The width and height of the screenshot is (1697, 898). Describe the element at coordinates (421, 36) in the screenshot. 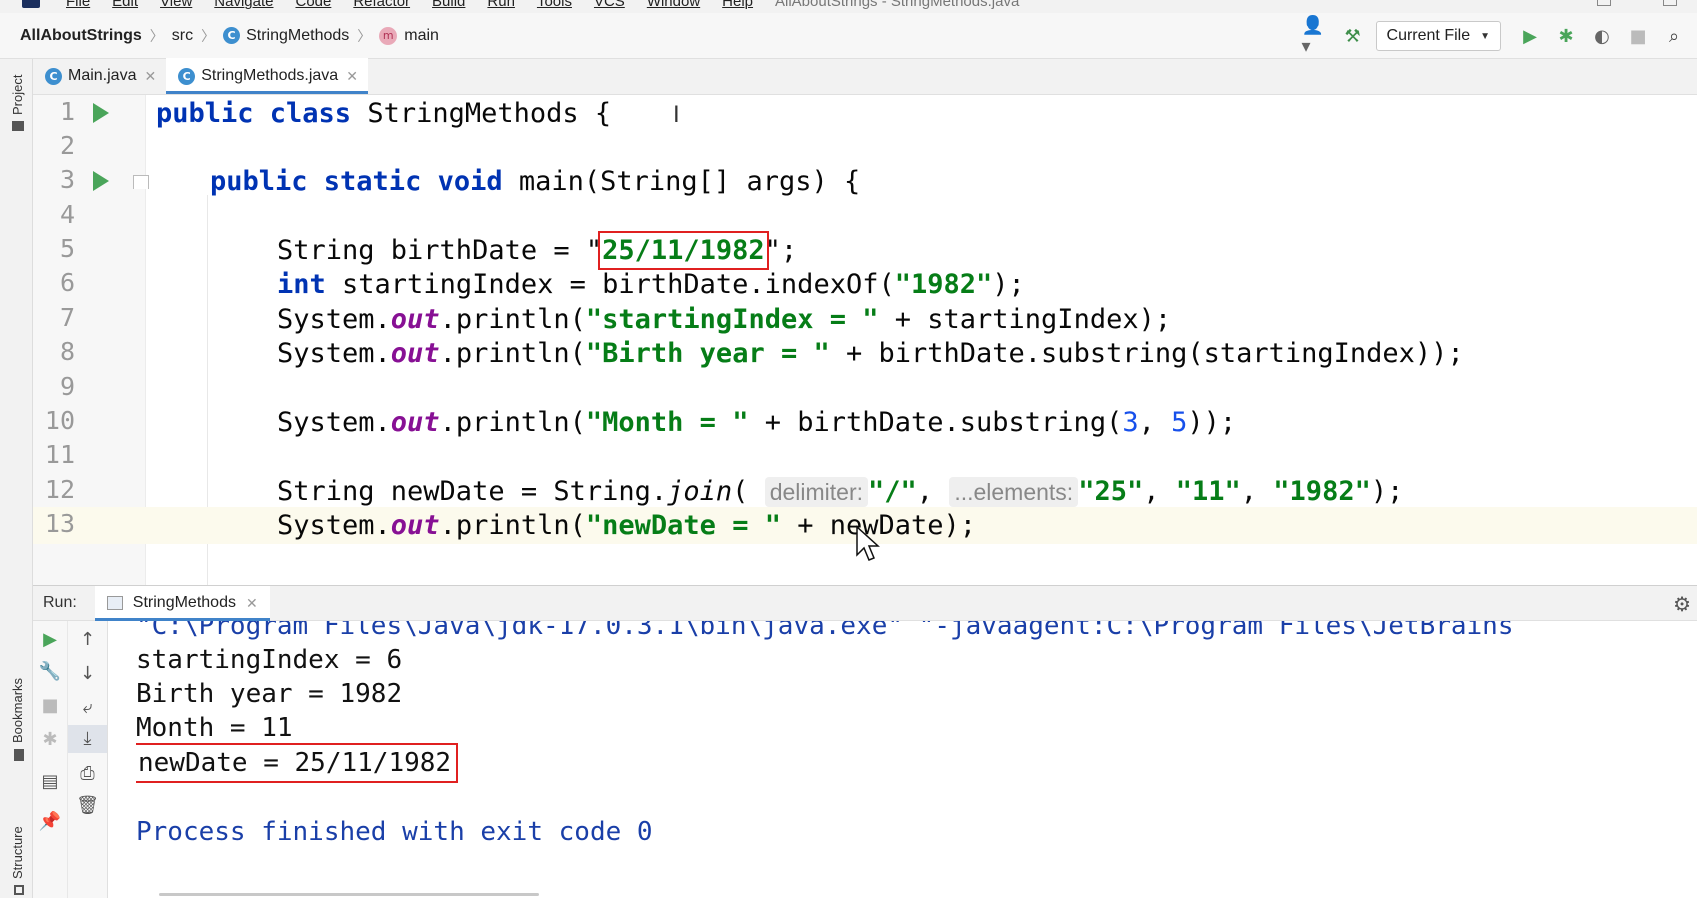

I see `breadcrumb-method: main` at that location.